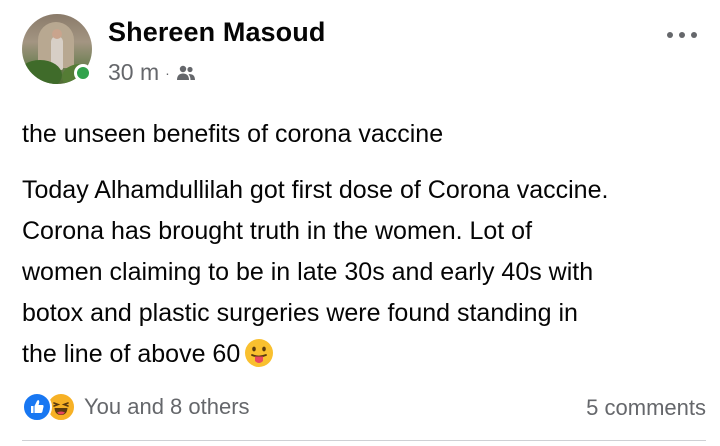  I want to click on post-time: 30 m, so click(133, 72).